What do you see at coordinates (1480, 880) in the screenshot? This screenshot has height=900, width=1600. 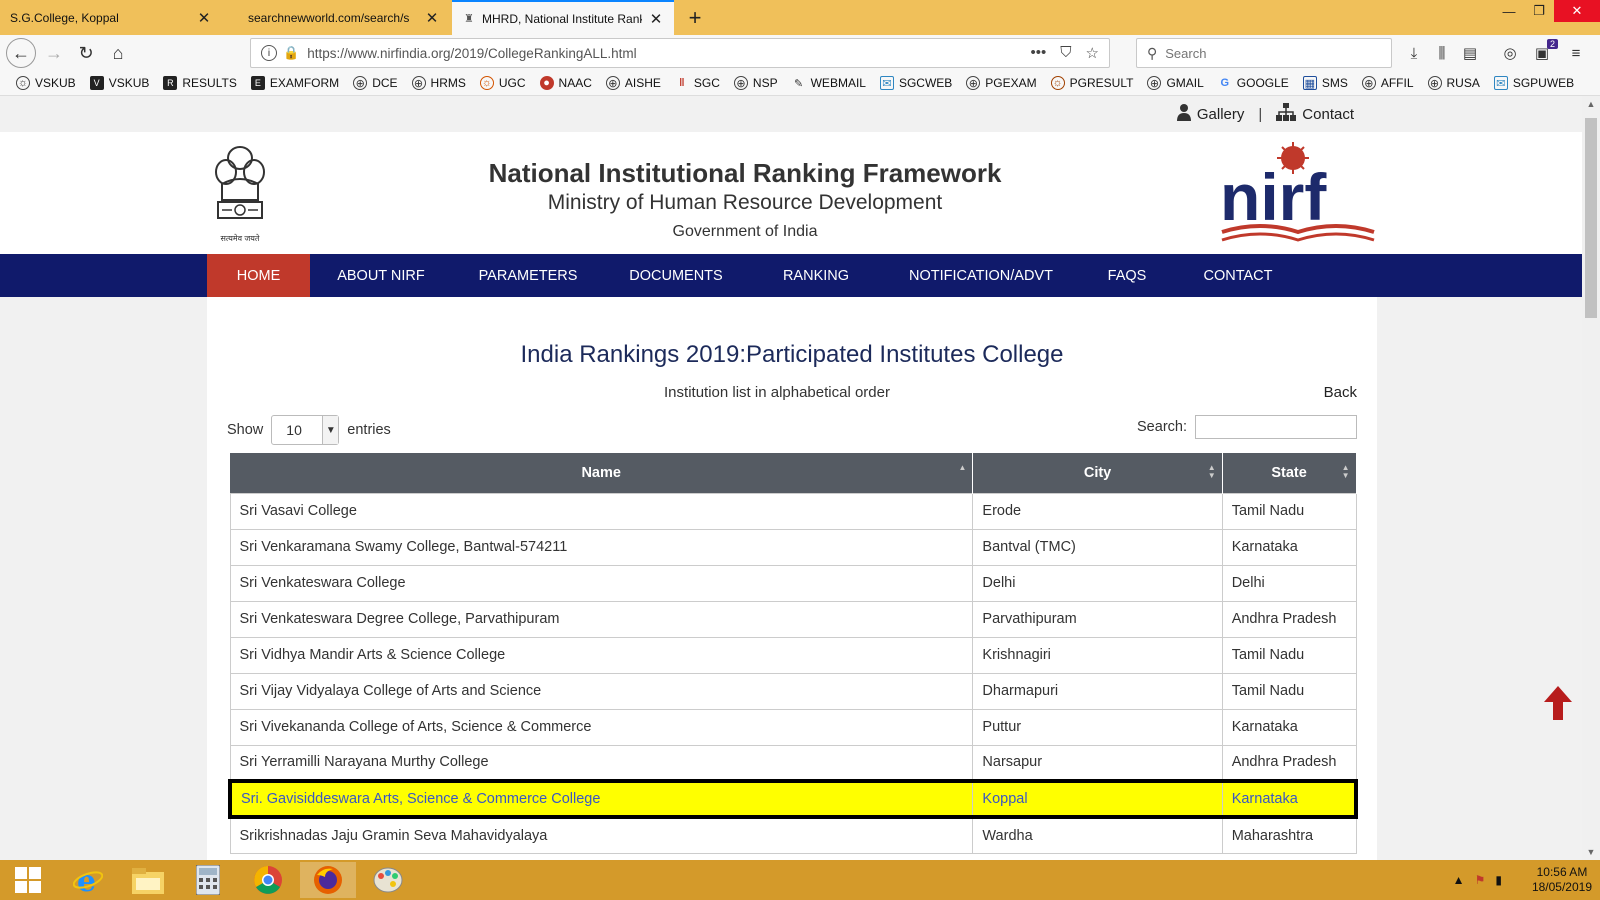 I see `network-error-icon: ⚑` at bounding box center [1480, 880].